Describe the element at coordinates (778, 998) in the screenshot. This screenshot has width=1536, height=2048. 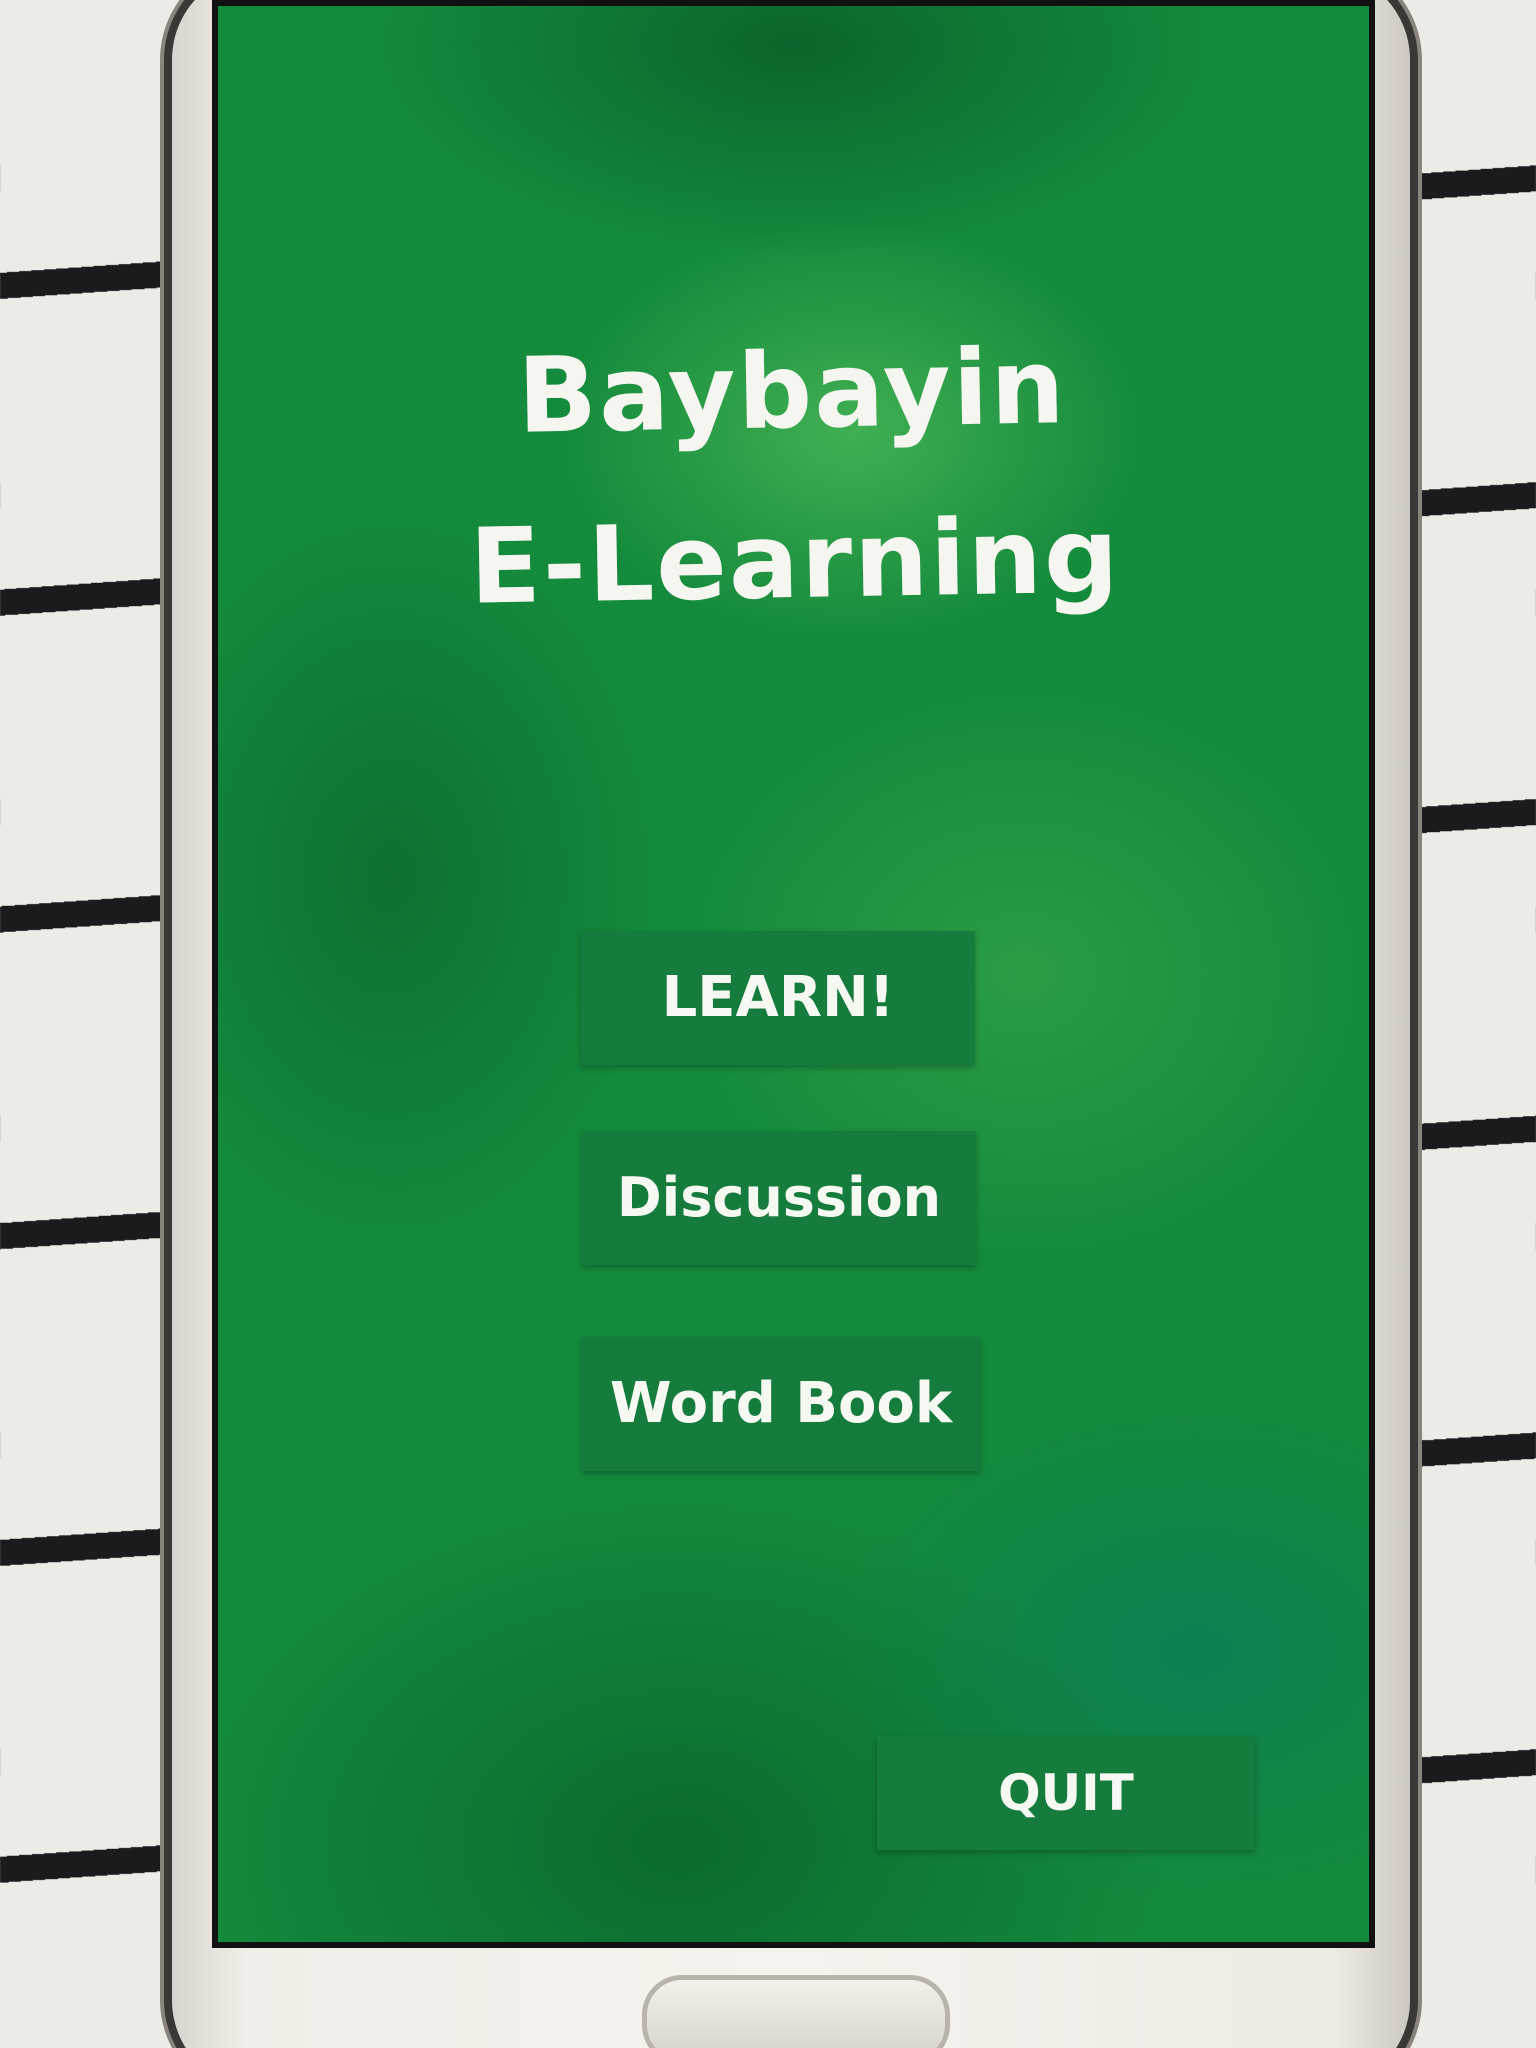
I see `learn-button: LEARN!` at that location.